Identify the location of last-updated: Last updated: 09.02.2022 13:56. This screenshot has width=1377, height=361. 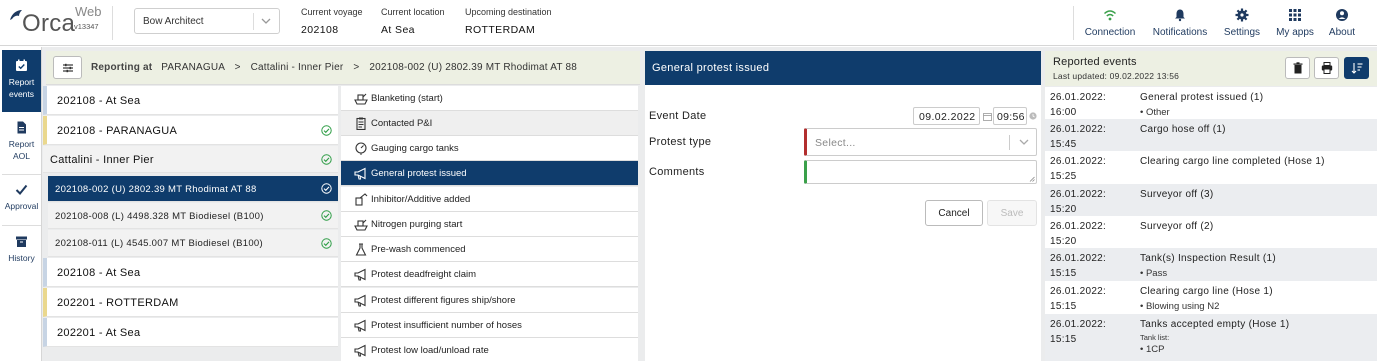
(1116, 76).